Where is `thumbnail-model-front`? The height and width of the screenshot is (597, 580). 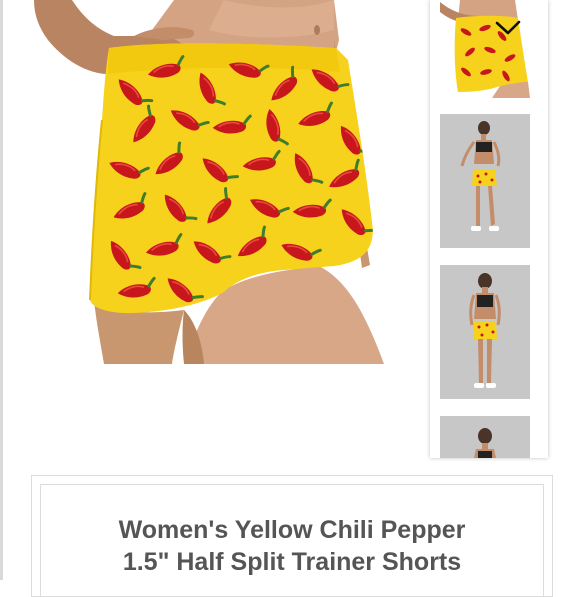 thumbnail-model-front is located at coordinates (485, 181).